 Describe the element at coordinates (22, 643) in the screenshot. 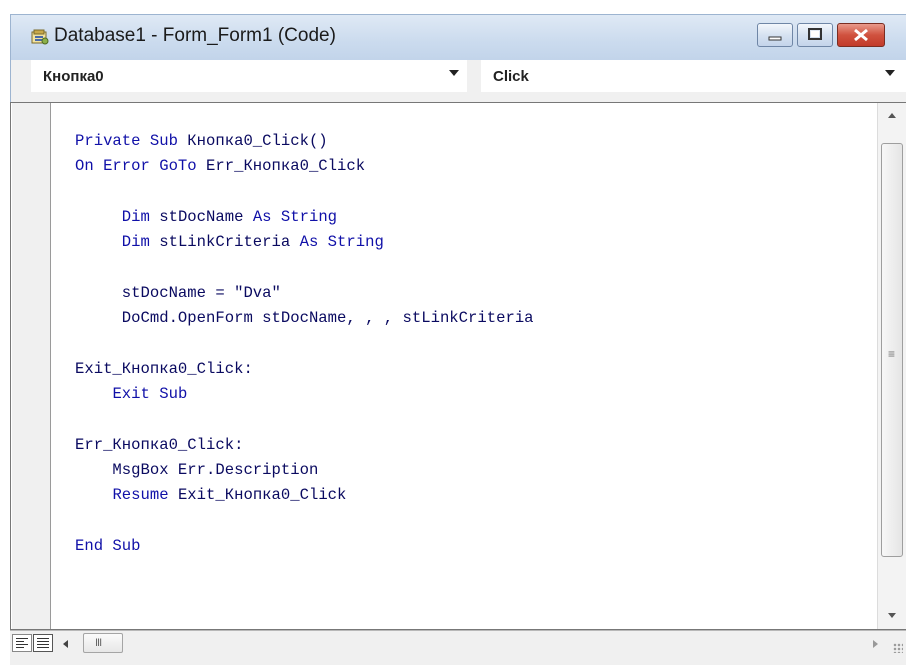

I see `procedure-view-button` at that location.